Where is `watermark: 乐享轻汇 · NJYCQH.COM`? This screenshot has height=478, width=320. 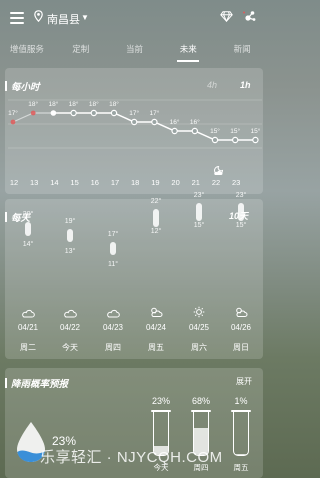 watermark: 乐享轻汇 · NJYCQH.COM is located at coordinates (131, 457).